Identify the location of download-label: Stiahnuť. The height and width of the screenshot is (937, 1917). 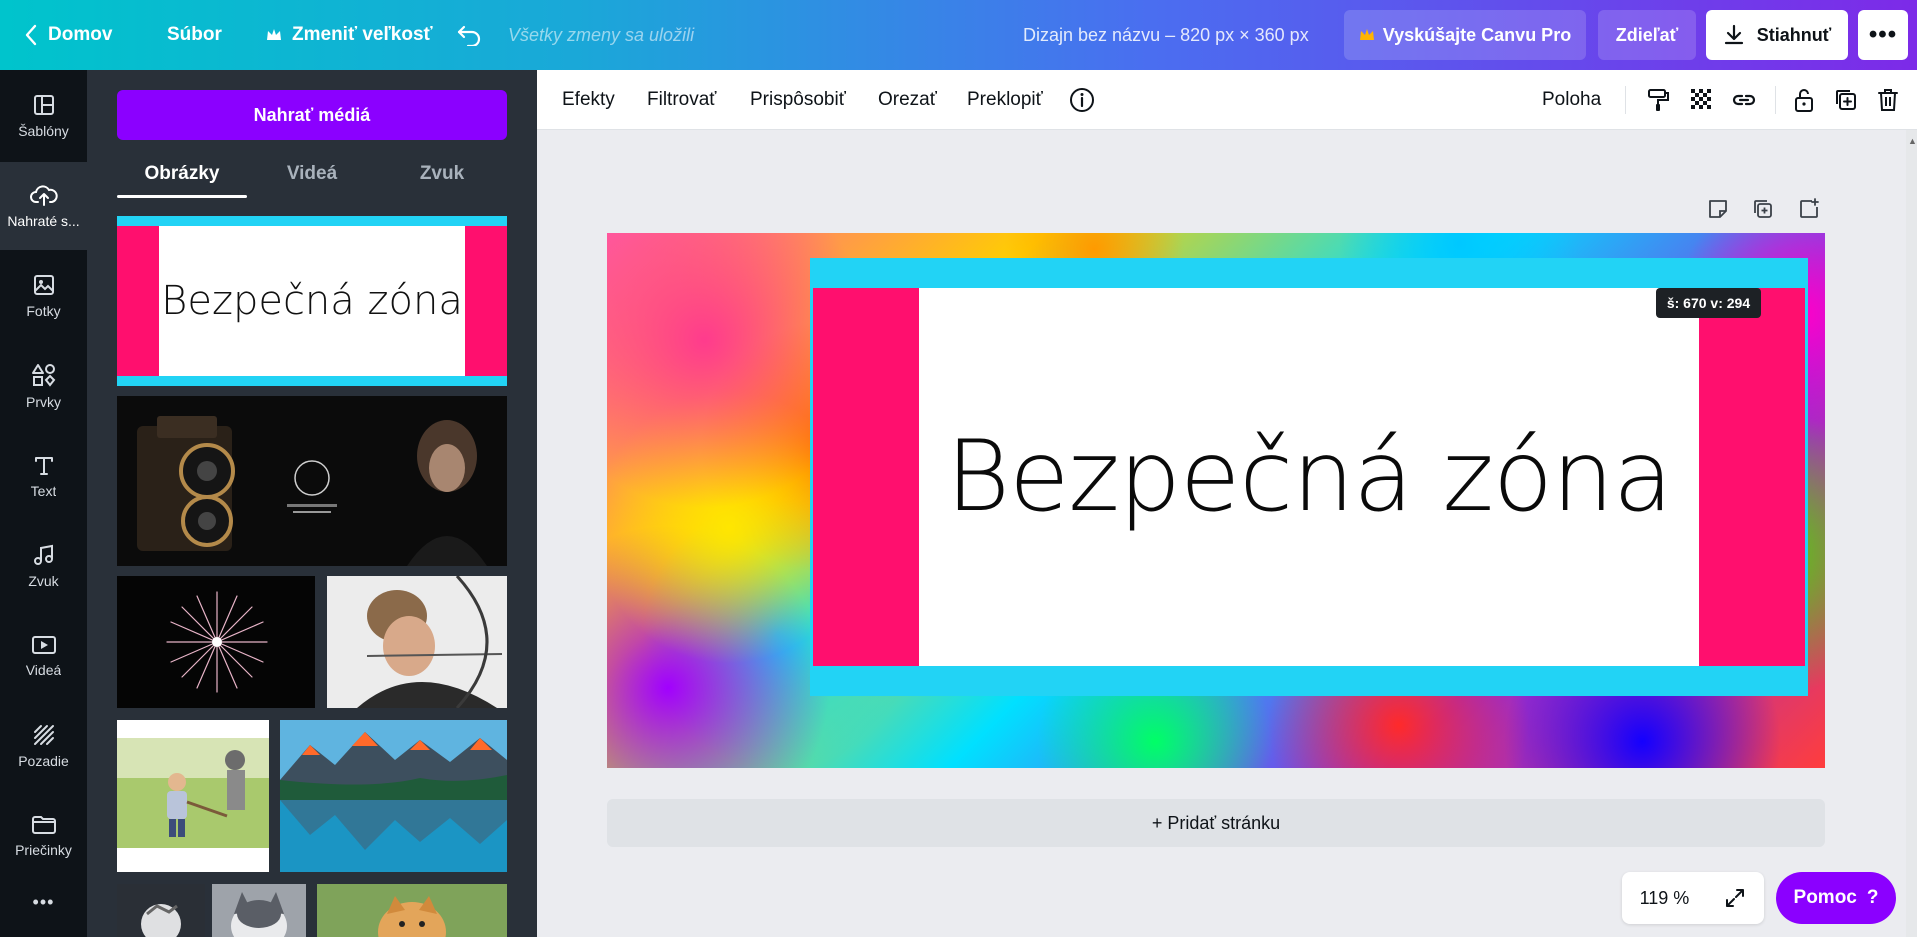
(1794, 34).